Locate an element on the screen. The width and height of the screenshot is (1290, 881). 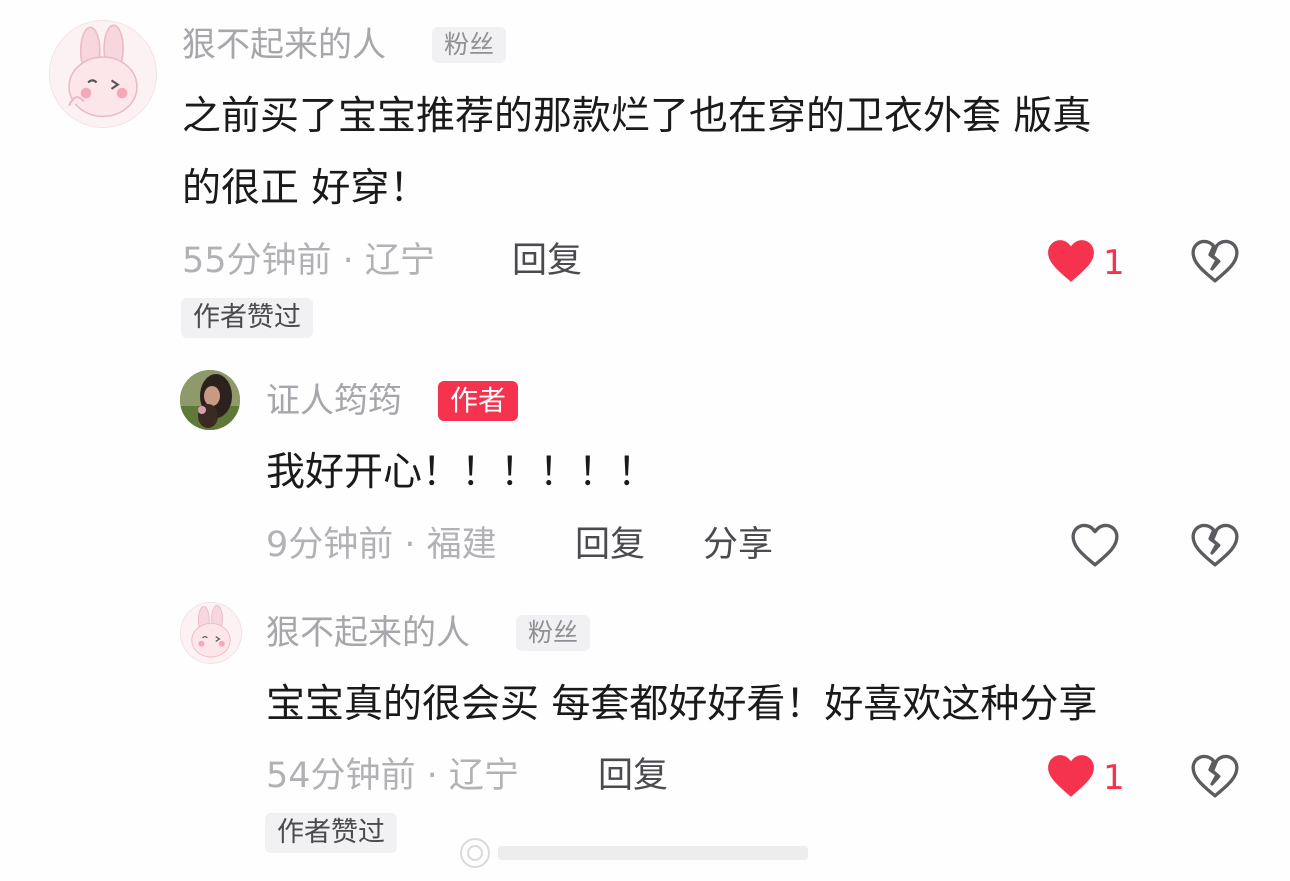
heart-outline-icon is located at coordinates (1095, 545).